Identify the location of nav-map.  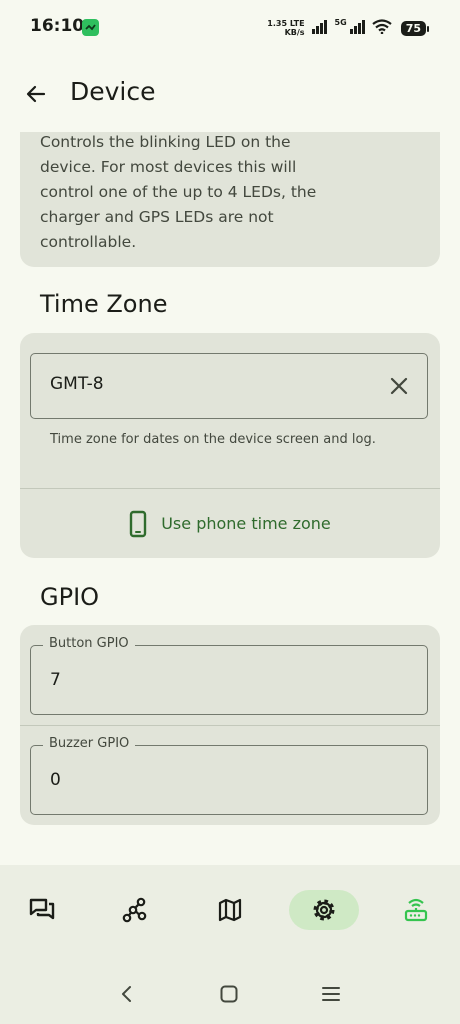
(230, 910).